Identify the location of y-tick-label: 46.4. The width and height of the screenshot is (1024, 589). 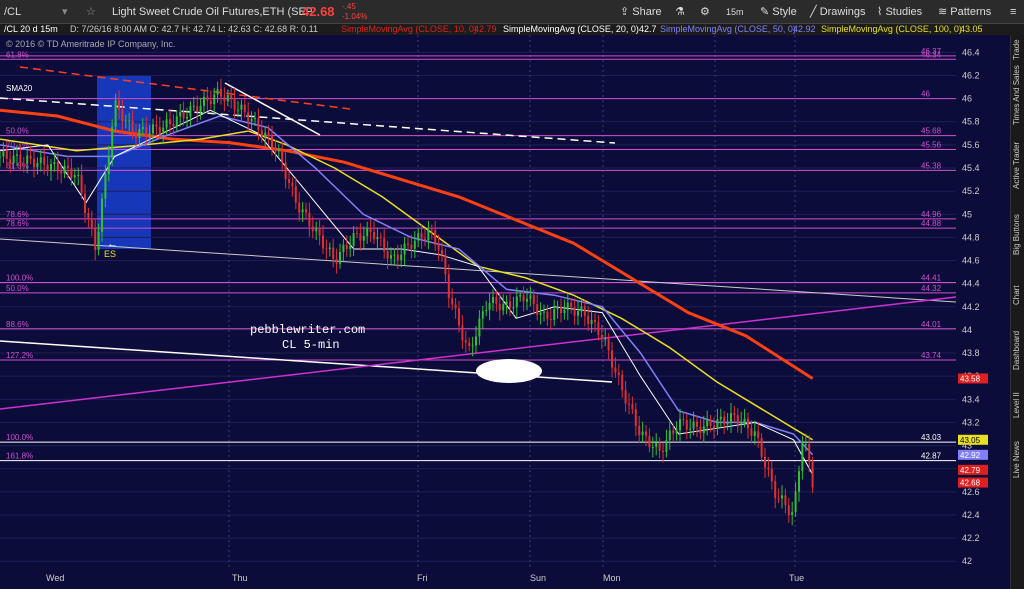
(971, 52).